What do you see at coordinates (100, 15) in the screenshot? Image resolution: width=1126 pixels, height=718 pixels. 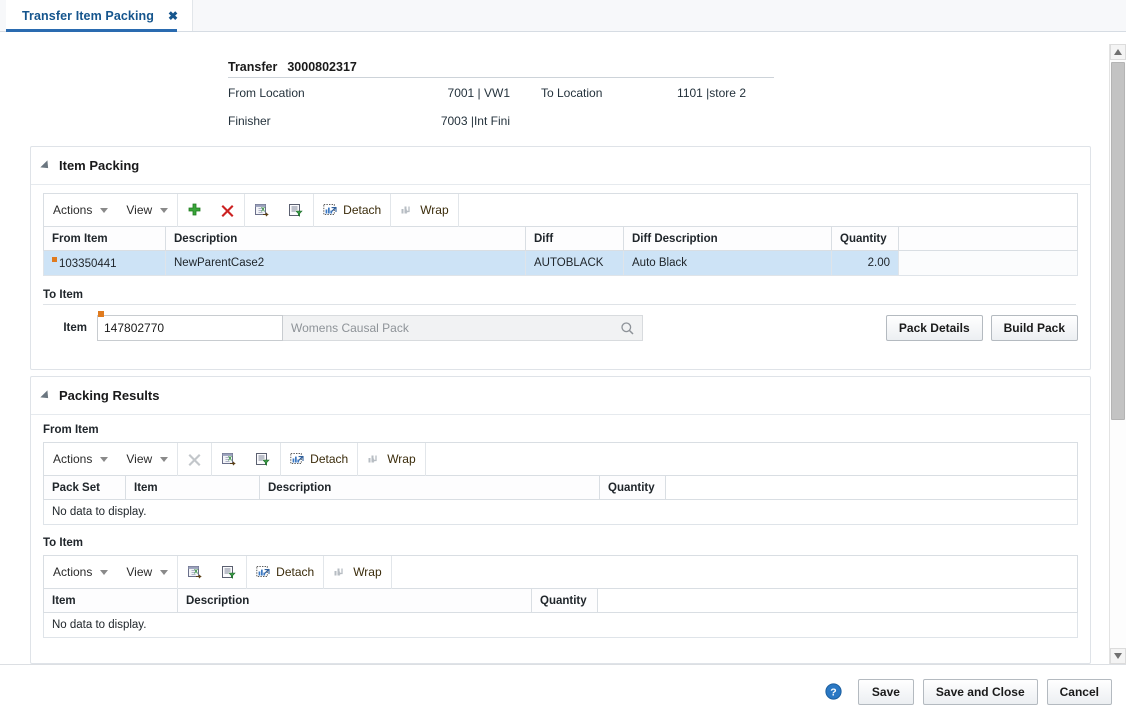 I see `tab-transfer-item-packing: Transfer Item Packing ✖` at bounding box center [100, 15].